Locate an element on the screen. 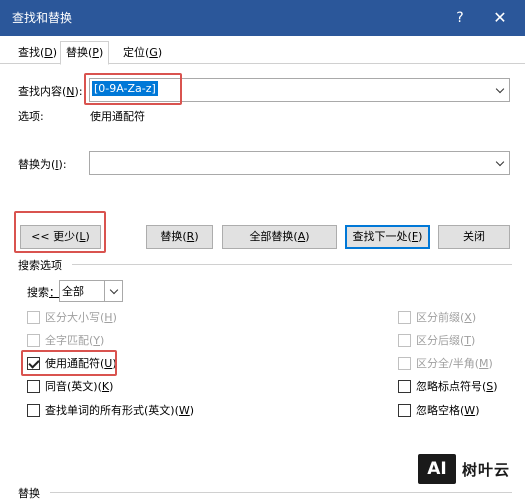 The image size is (525, 500). watermark-logo: AI is located at coordinates (437, 469).